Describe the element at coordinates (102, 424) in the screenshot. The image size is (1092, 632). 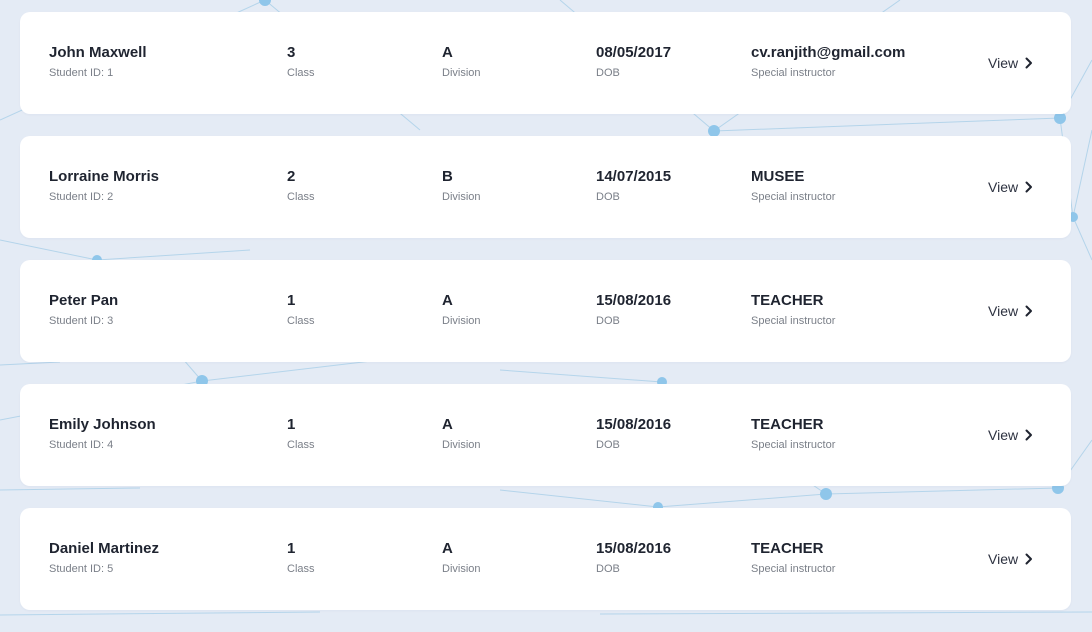
I see `student-name: Emily Johnson` at that location.